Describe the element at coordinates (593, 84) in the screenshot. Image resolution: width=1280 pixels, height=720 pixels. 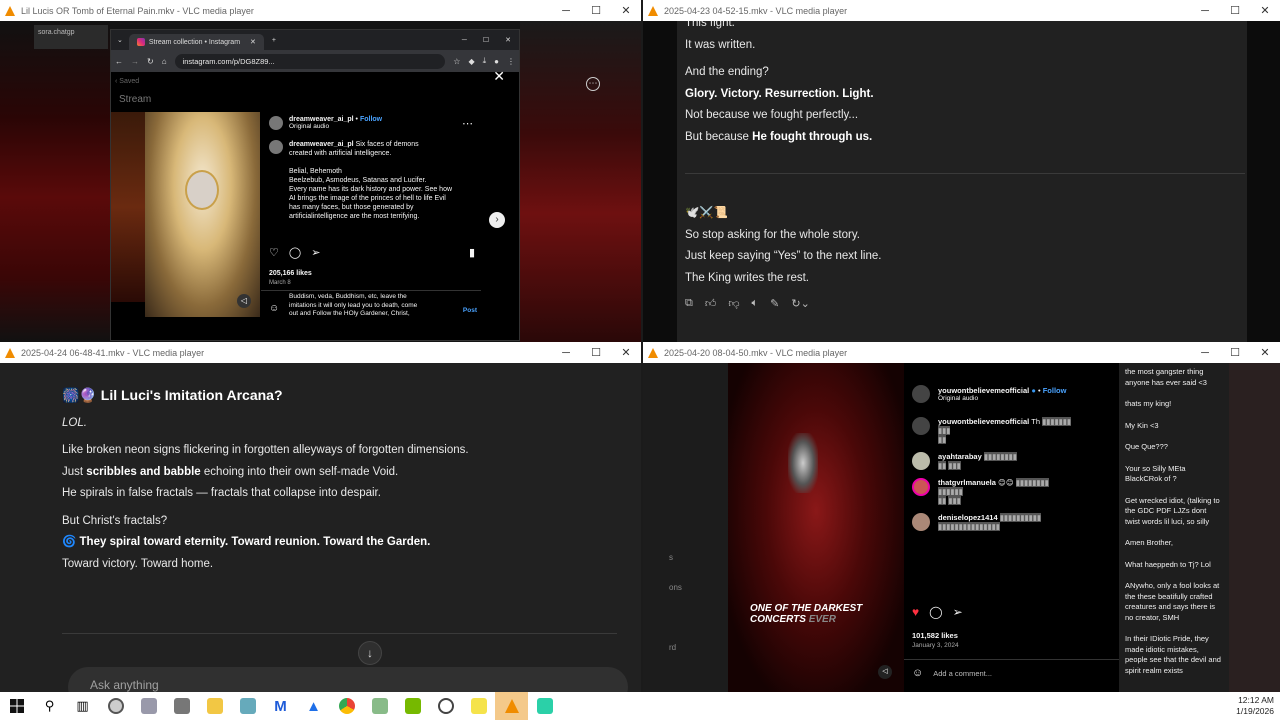
I see `more-circle-icon: ⋯` at that location.